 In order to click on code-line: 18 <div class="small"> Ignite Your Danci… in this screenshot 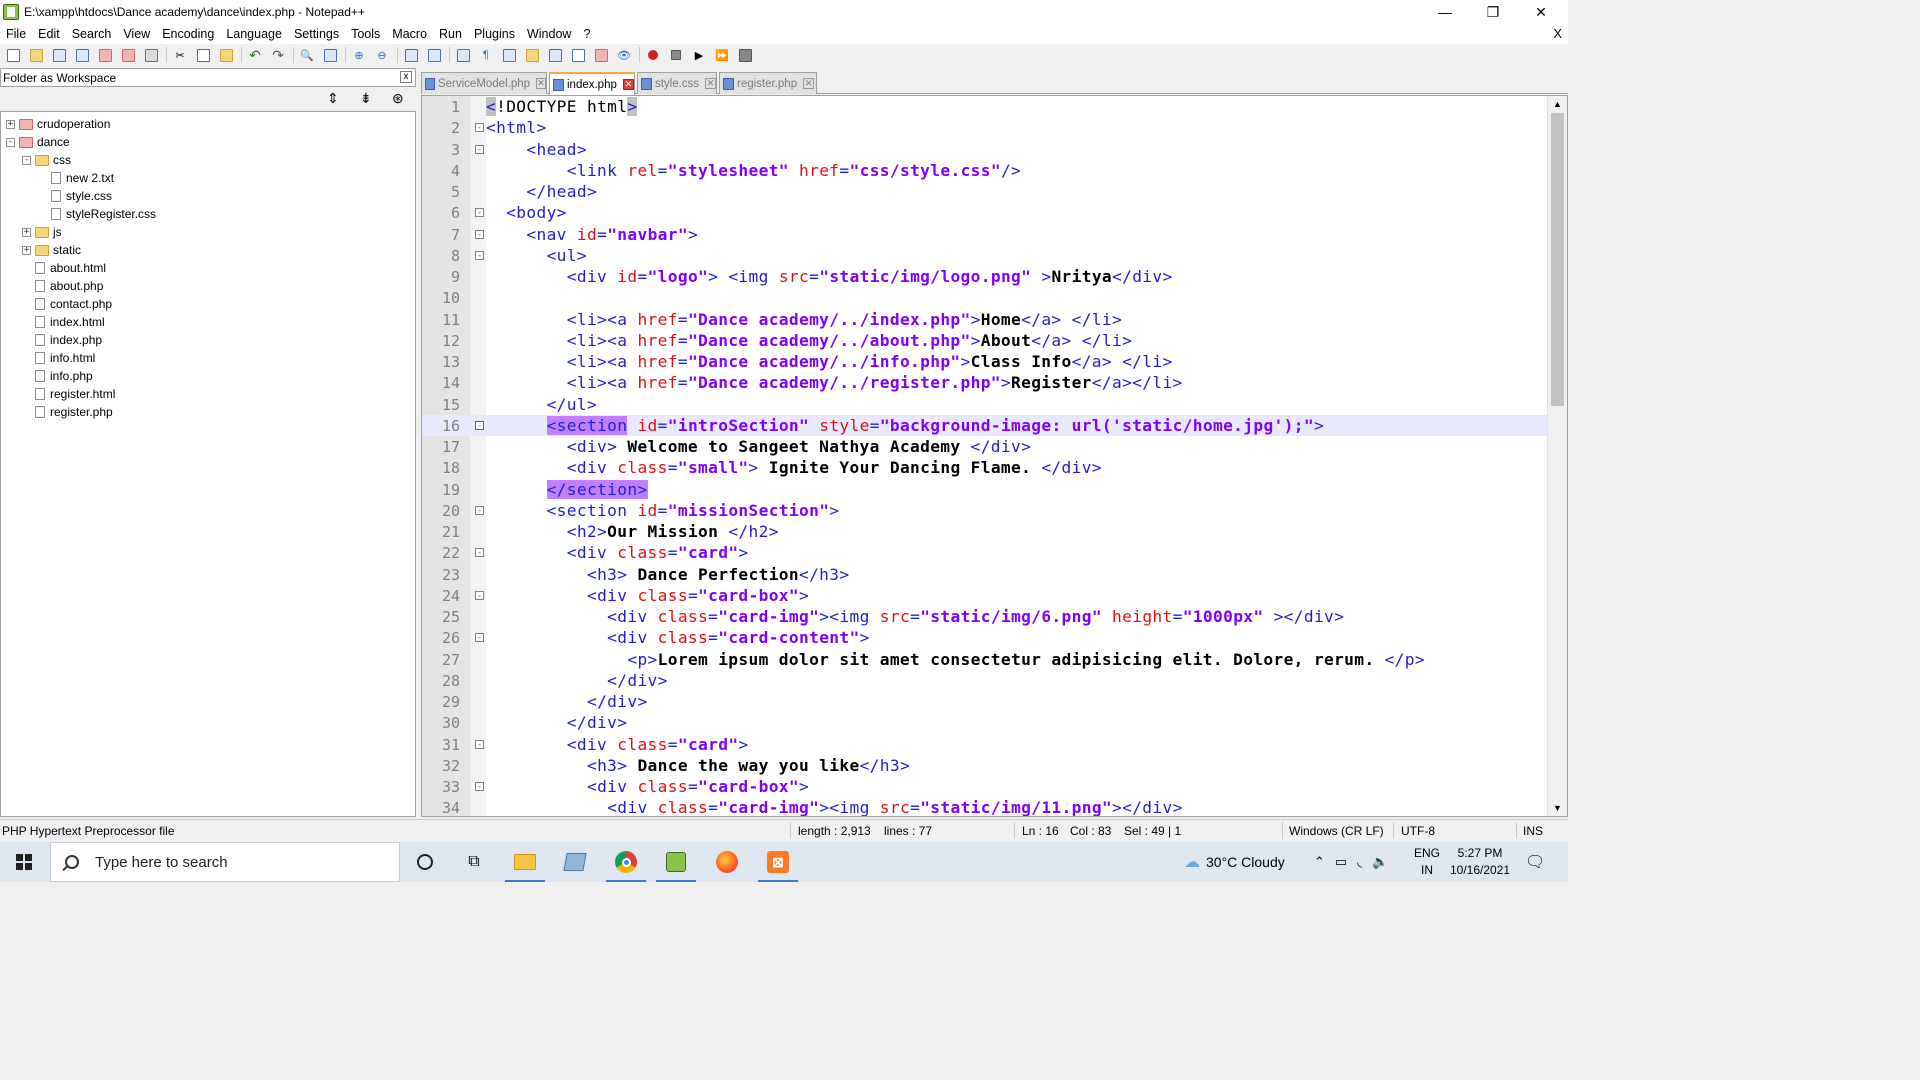, I will do `click(984, 467)`.